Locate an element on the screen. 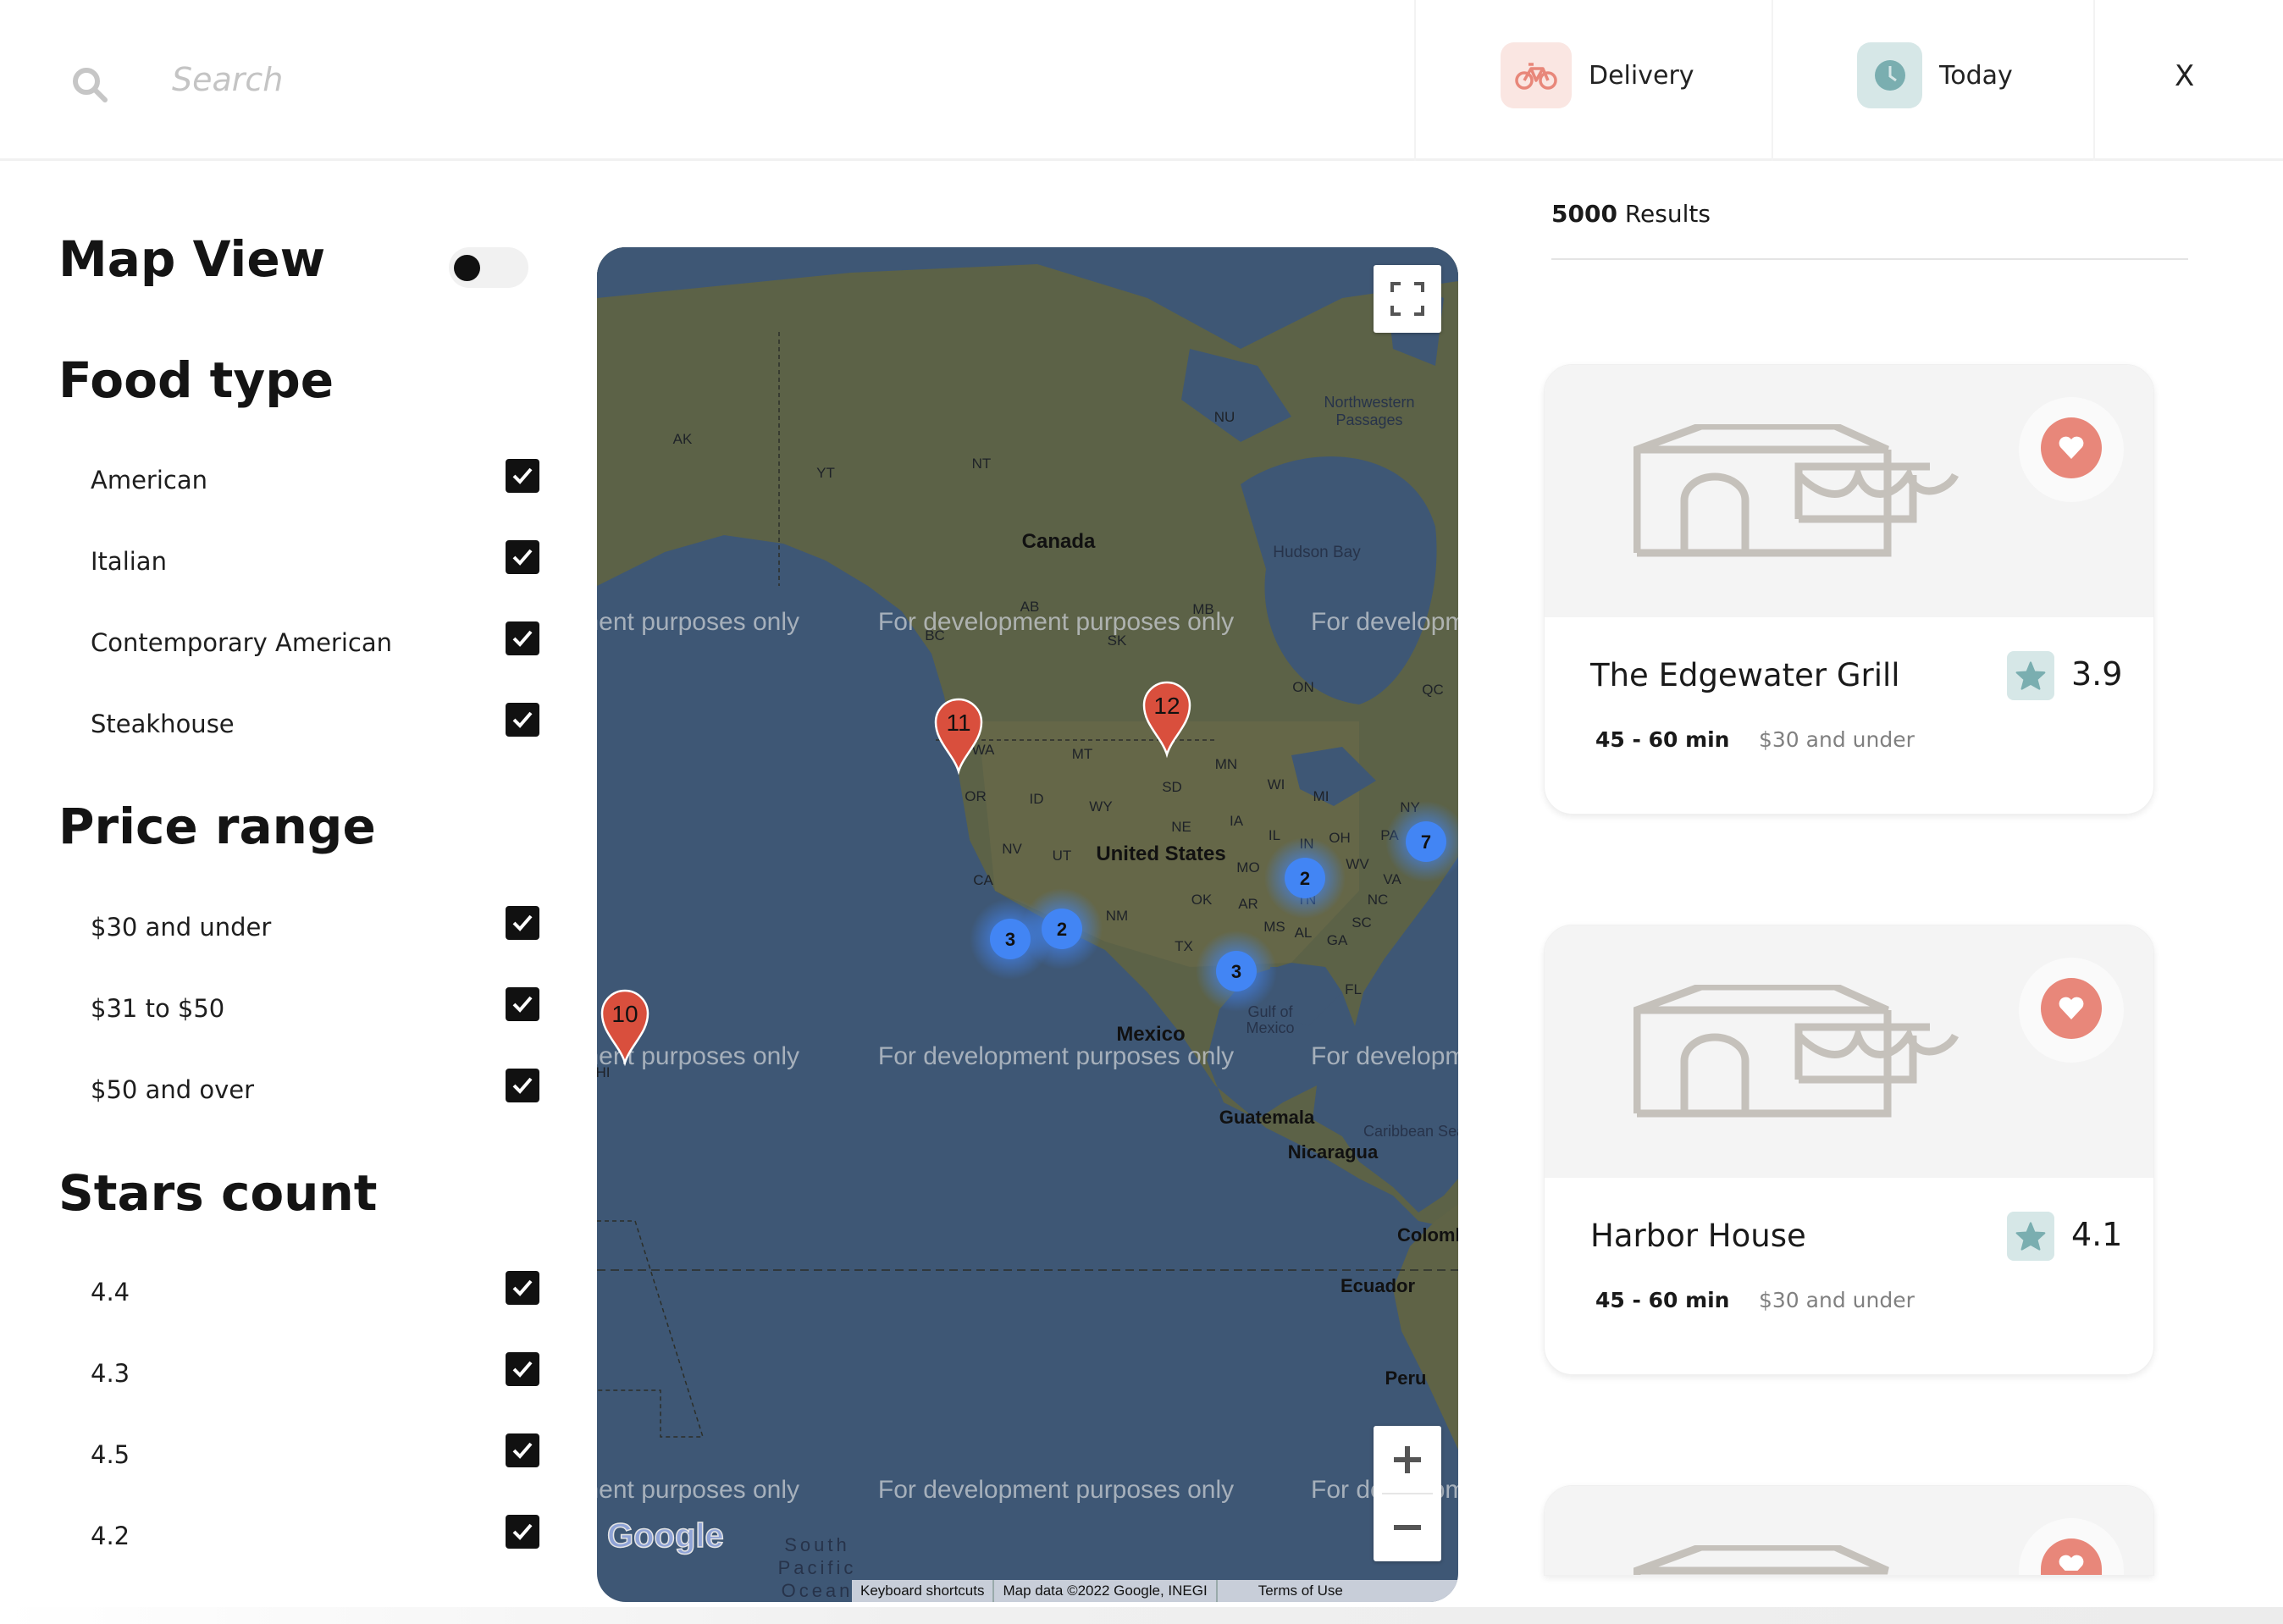 The height and width of the screenshot is (1624, 2283). map-state-label: AK is located at coordinates (683, 439).